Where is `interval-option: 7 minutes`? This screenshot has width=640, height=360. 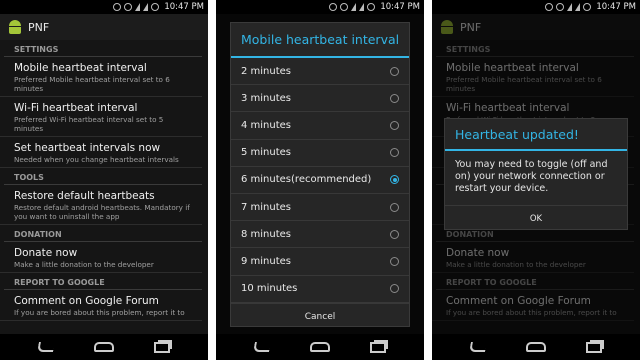
interval-option: 7 minutes is located at coordinates (320, 208).